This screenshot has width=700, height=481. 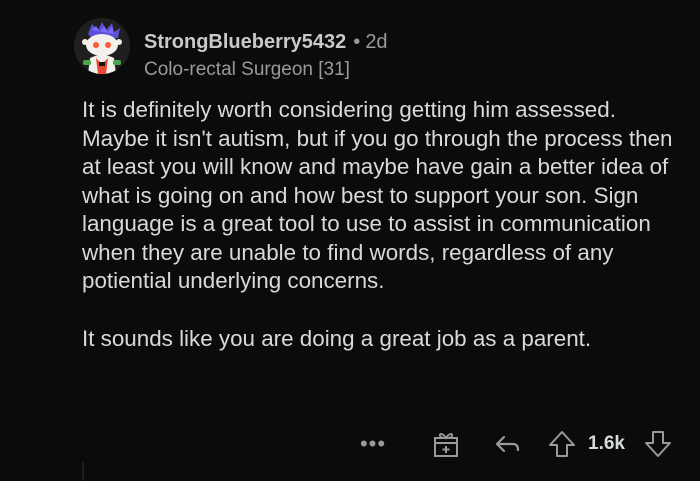 I want to click on snoo-avatar-icon, so click(x=102, y=46).